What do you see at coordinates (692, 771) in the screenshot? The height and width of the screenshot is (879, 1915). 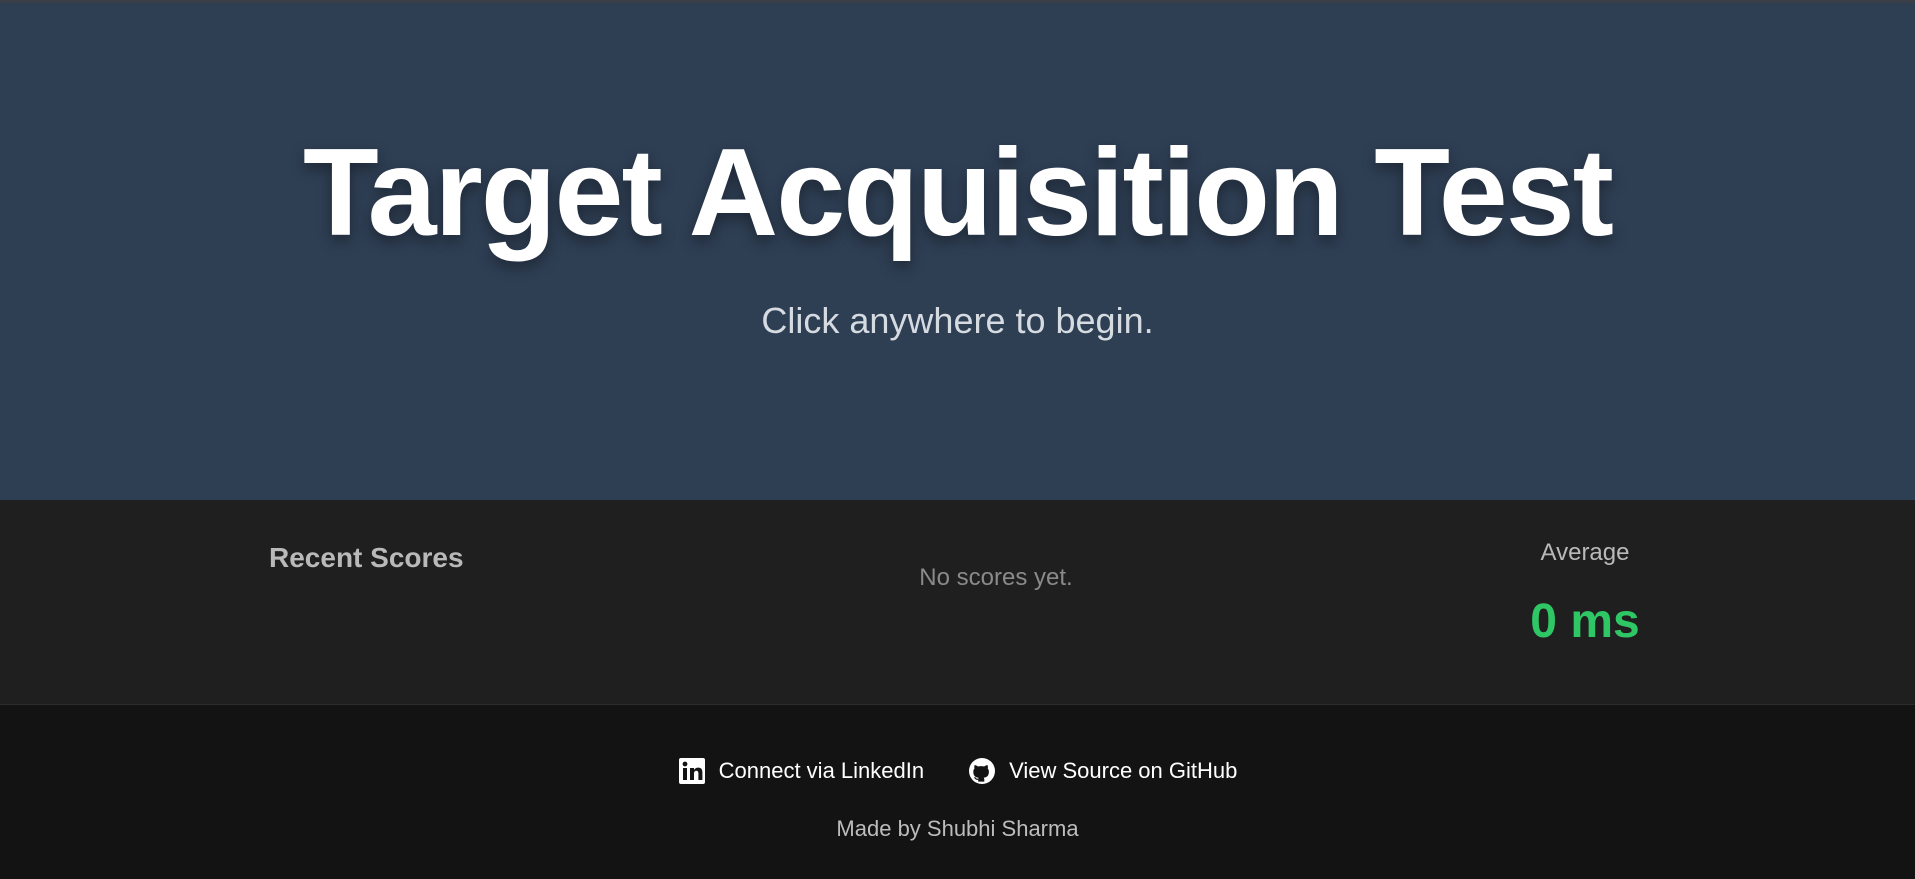 I see `linkedin-icon` at bounding box center [692, 771].